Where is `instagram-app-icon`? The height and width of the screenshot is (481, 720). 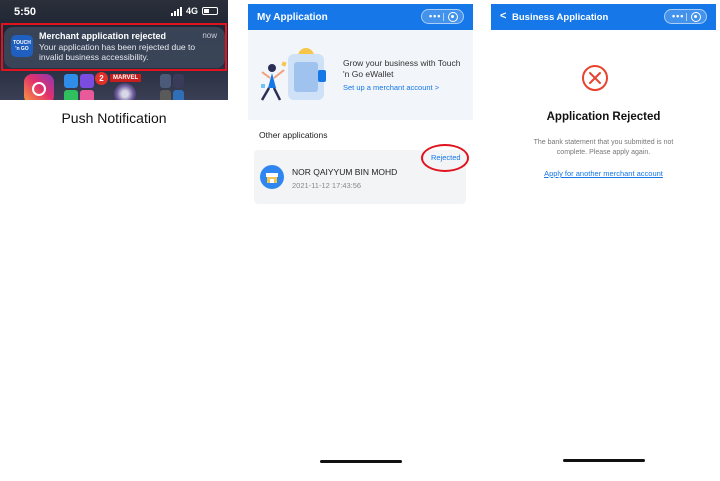 instagram-app-icon is located at coordinates (39, 87).